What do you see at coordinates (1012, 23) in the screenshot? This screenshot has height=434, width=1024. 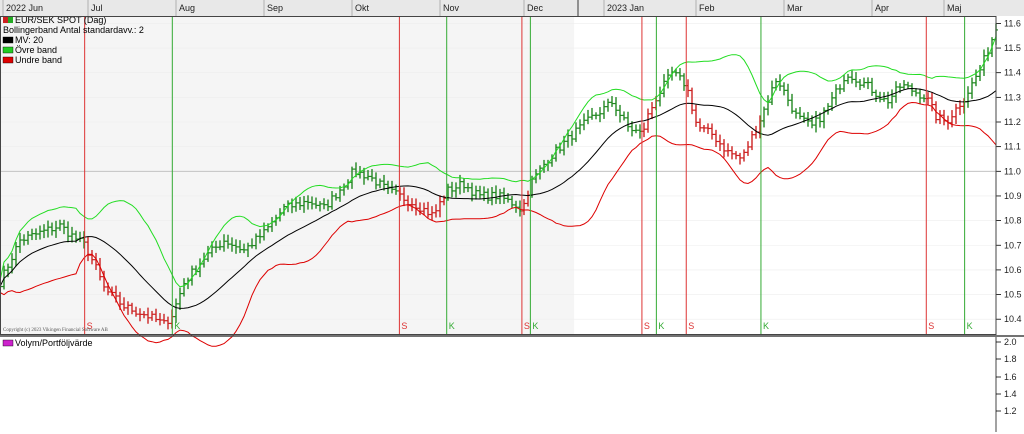 I see `y-tick-label: 11.6` at bounding box center [1012, 23].